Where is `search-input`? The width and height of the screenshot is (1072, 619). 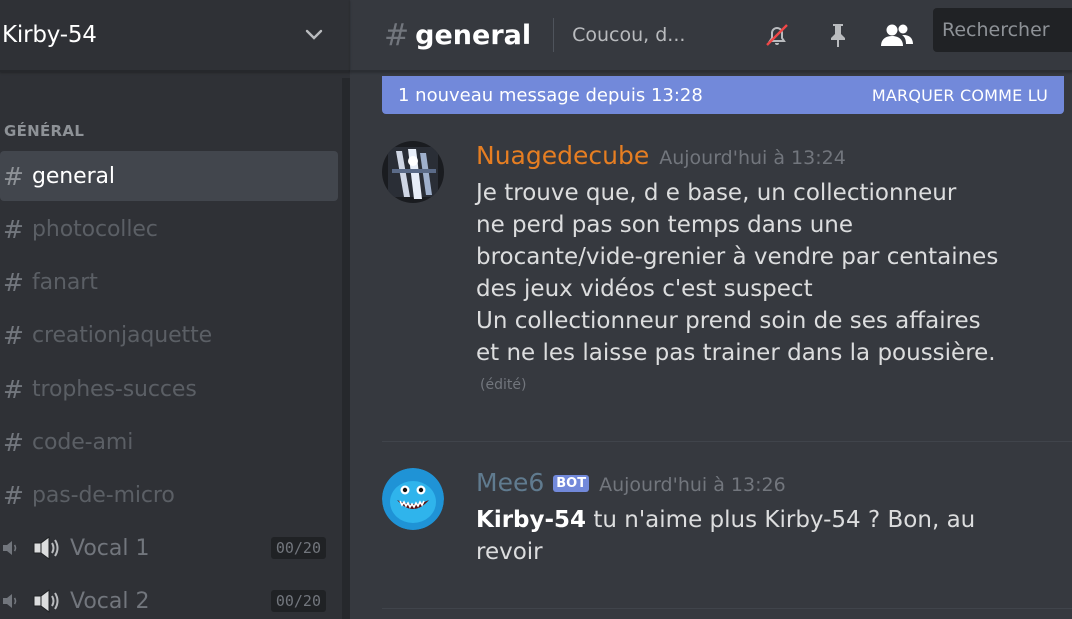 search-input is located at coordinates (1002, 30).